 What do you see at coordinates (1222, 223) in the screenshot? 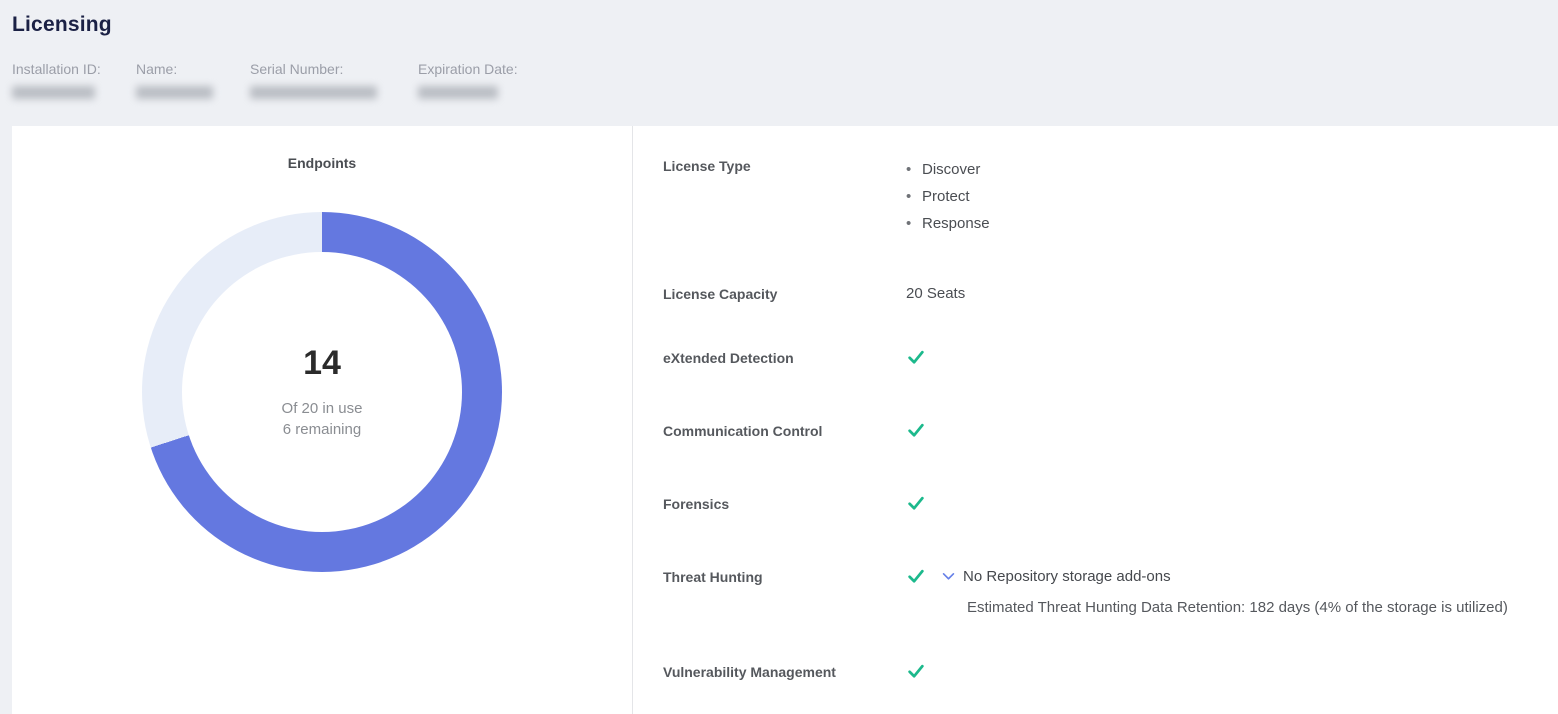
I see `license-type-item: Response` at bounding box center [1222, 223].